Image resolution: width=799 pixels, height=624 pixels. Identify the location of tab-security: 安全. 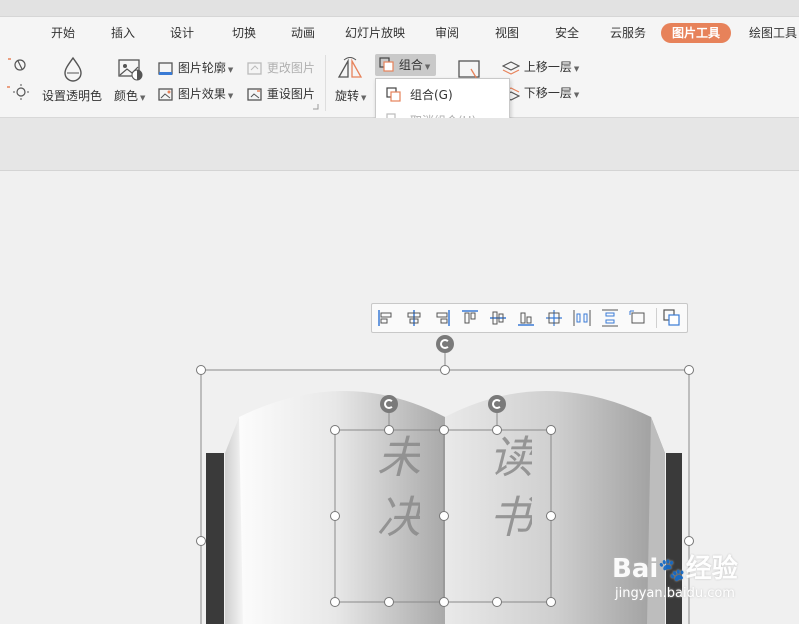
(567, 33).